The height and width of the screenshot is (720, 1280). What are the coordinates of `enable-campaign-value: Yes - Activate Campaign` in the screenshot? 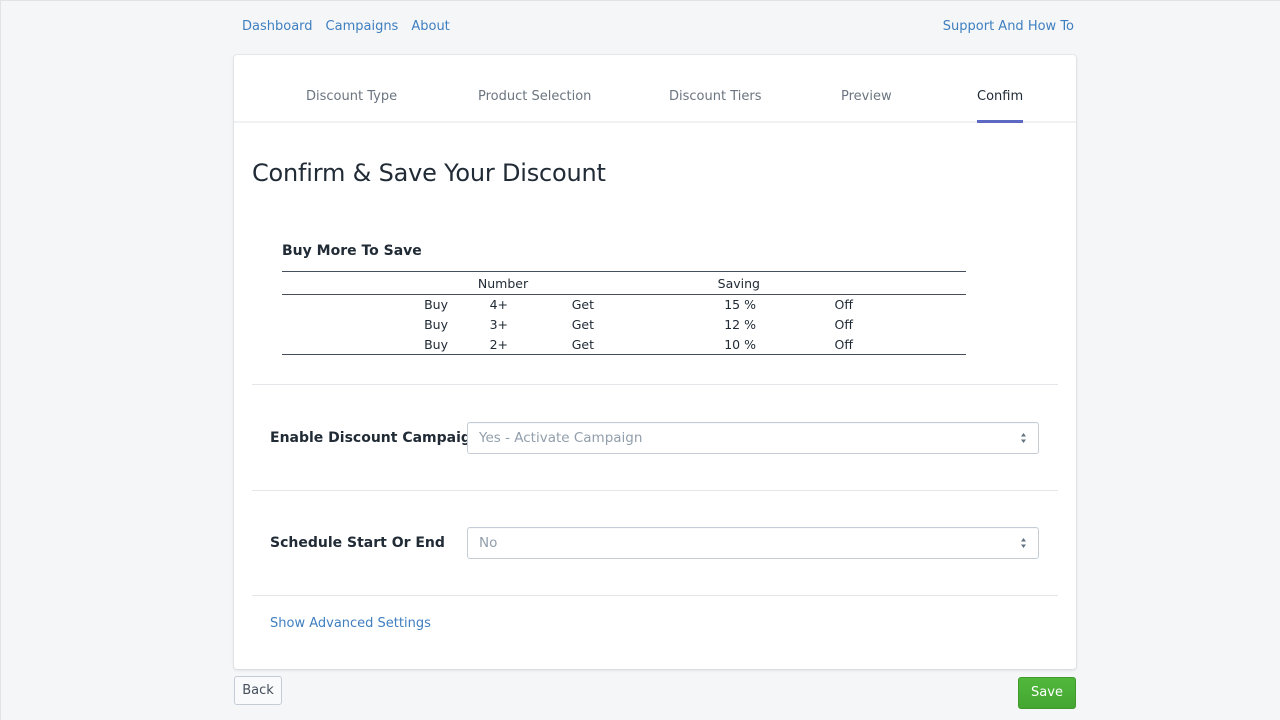 It's located at (561, 438).